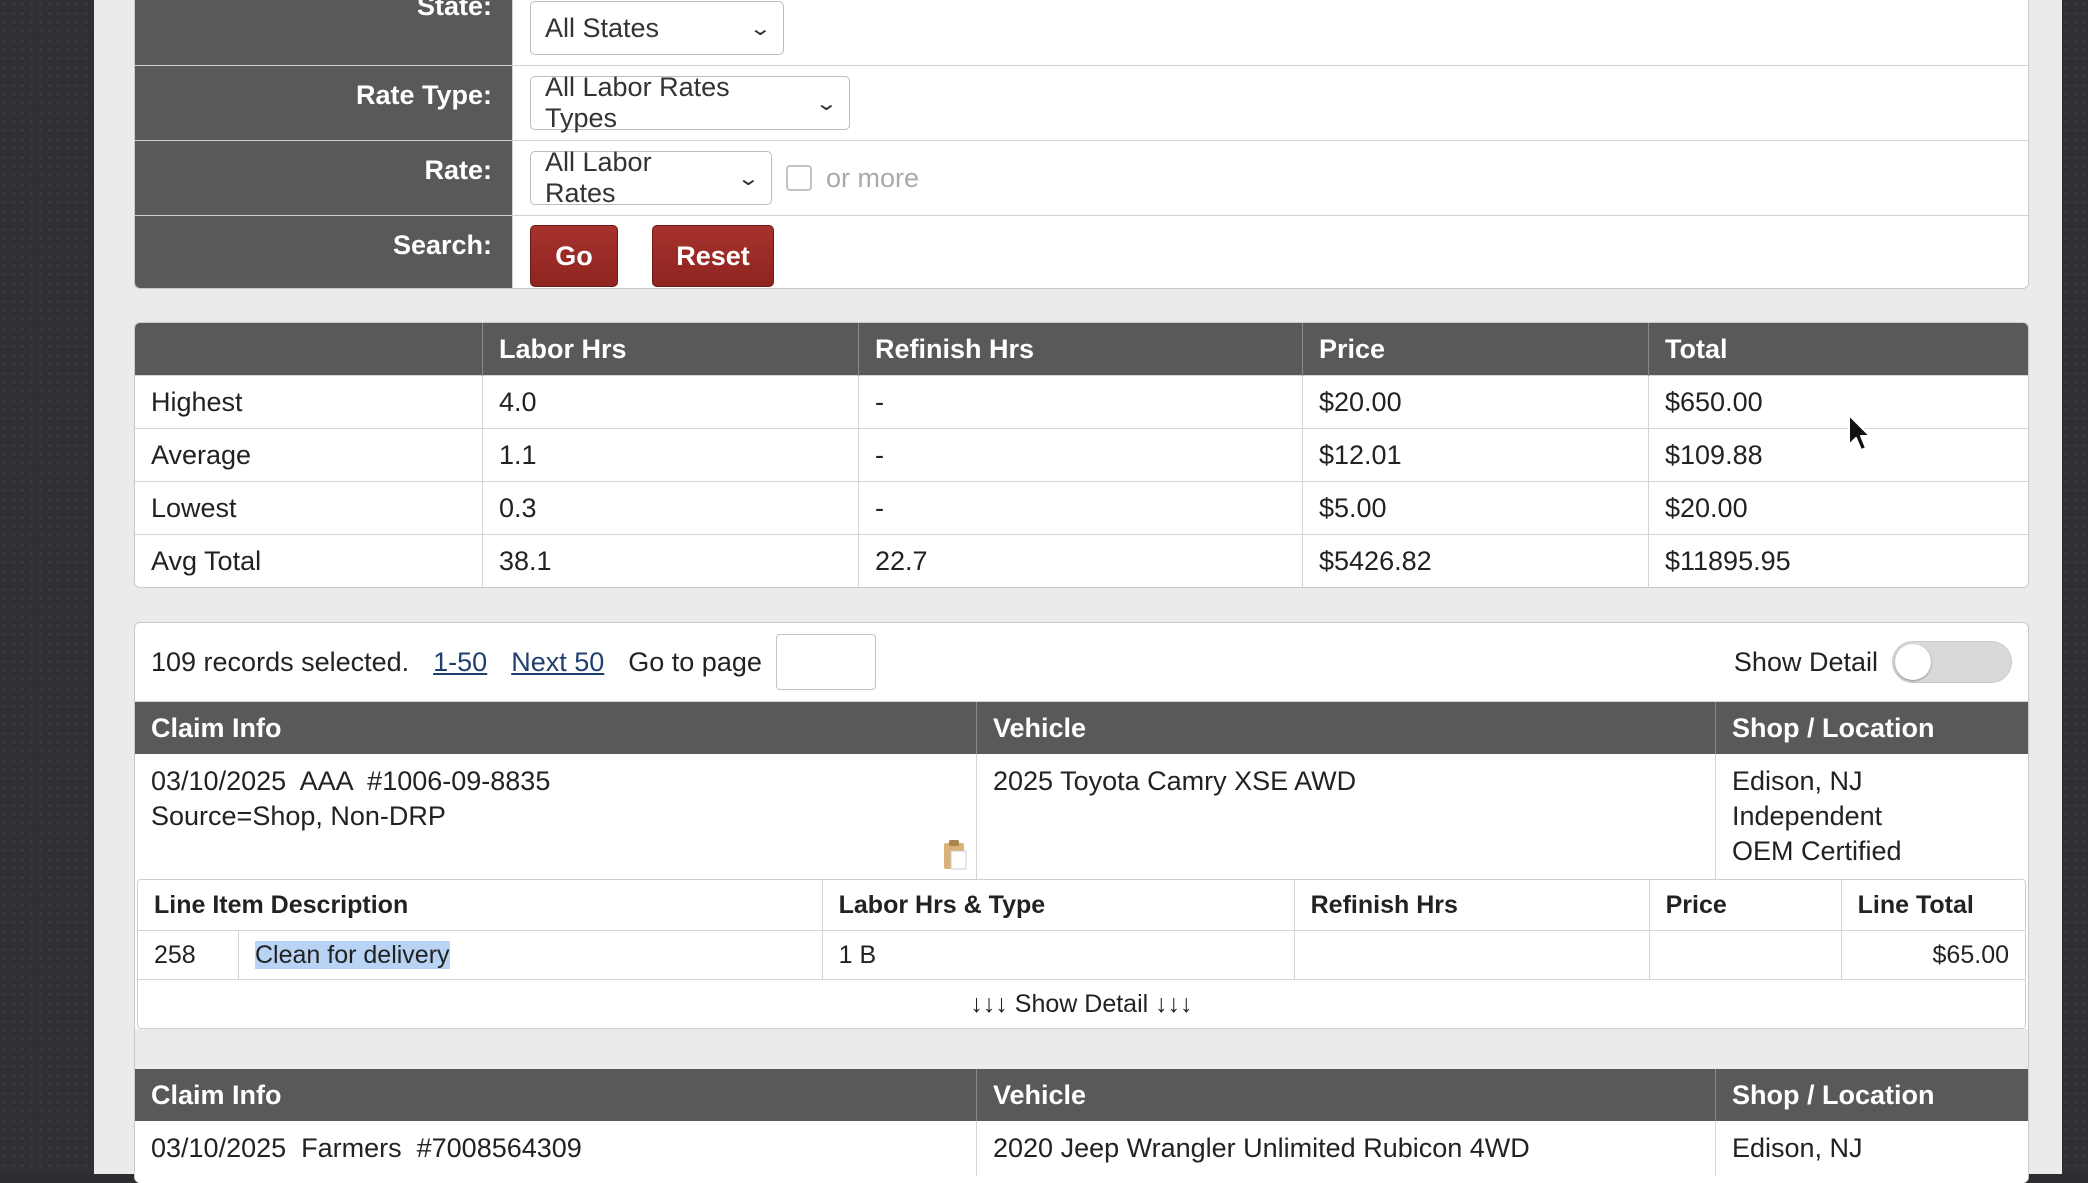  I want to click on stats-cell: $12.01, so click(1475, 455).